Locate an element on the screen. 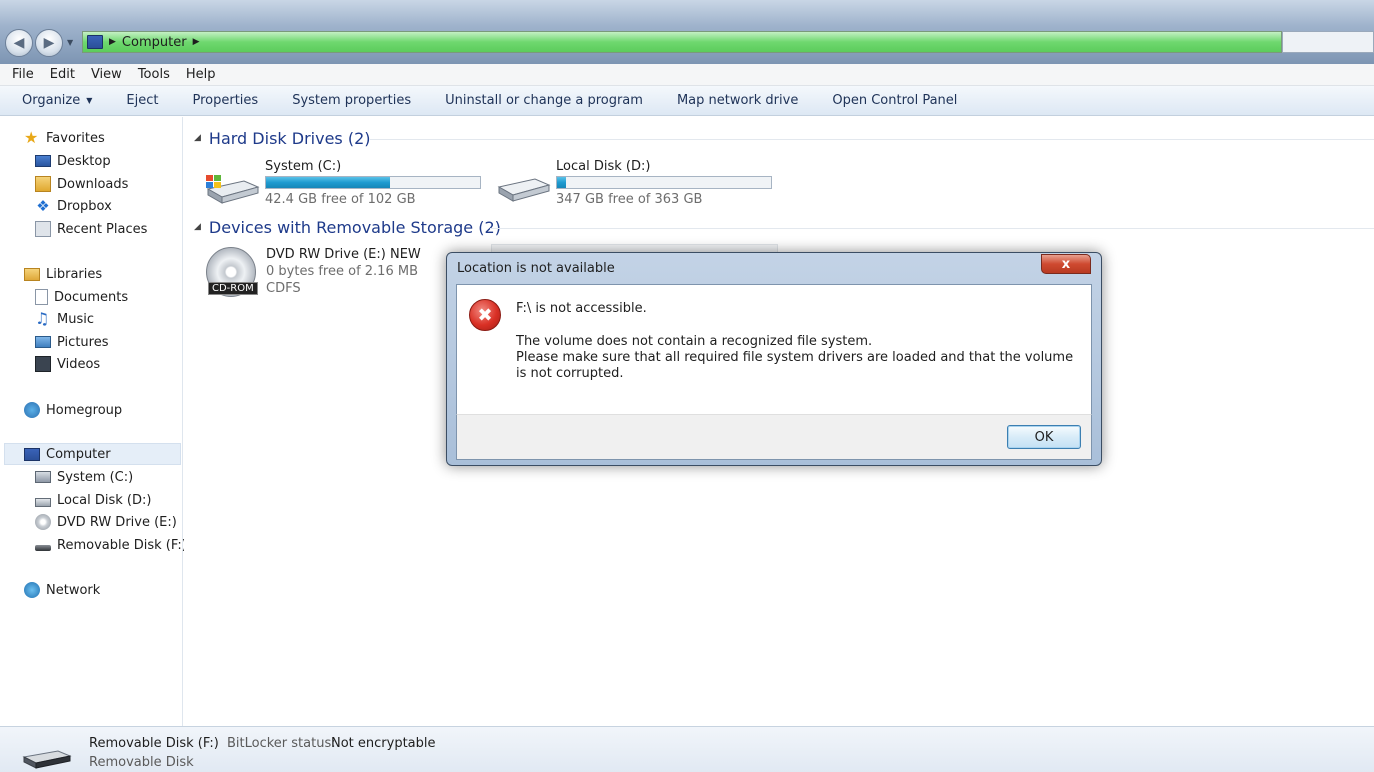  sidebar-item-desktop: Desktop is located at coordinates (73, 161).